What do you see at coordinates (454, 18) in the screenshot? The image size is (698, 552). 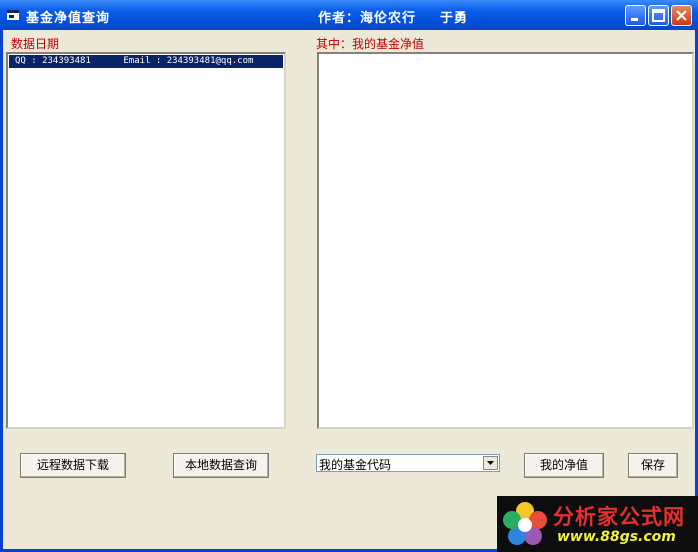 I see `author-name: 于勇` at bounding box center [454, 18].